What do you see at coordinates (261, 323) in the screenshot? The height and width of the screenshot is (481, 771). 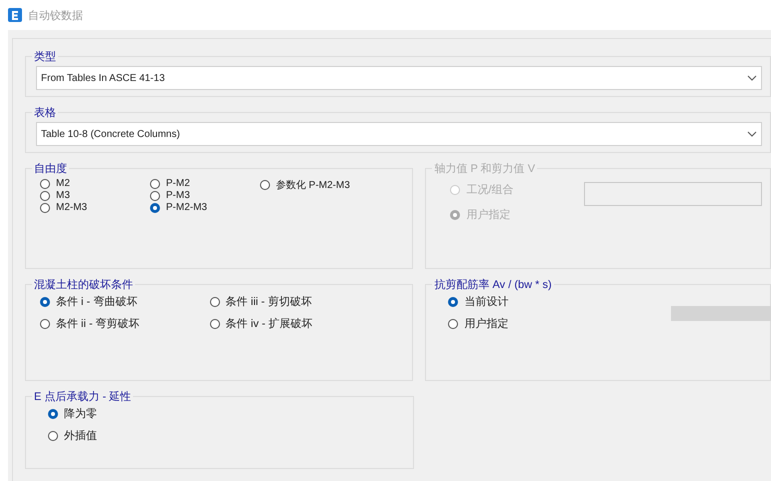 I see `radio-button: 条件 iv - 扩展破坏` at bounding box center [261, 323].